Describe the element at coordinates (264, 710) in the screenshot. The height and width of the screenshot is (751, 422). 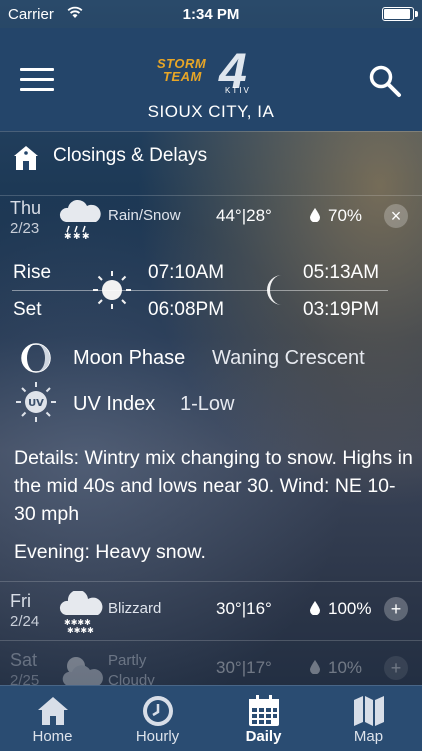
I see `calendar-icon` at that location.